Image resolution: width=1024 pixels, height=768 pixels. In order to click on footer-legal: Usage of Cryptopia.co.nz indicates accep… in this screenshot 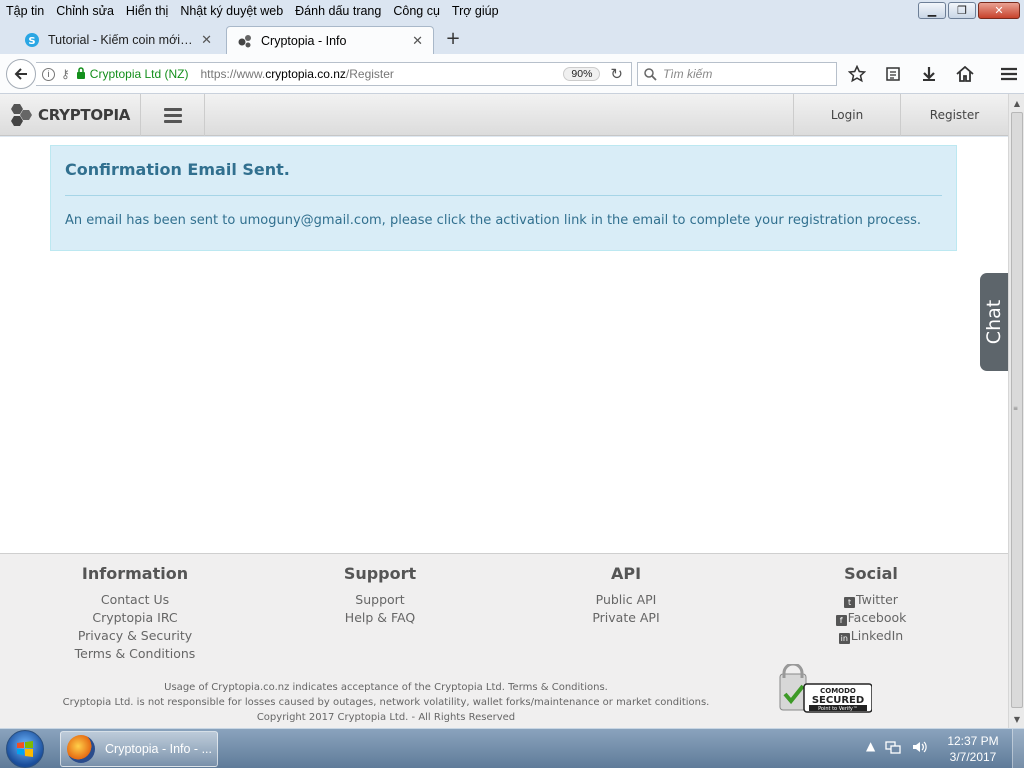, I will do `click(386, 702)`.